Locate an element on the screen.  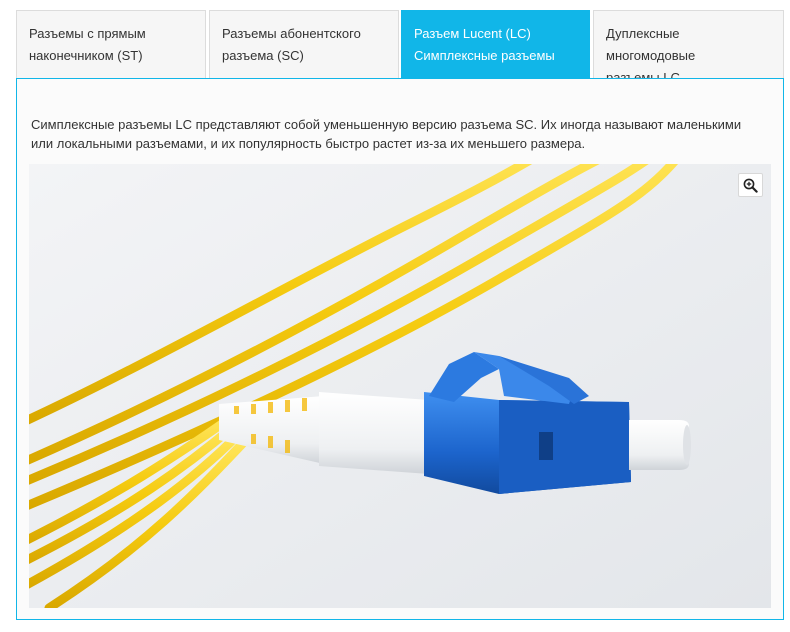
tab-st-connectors: Разъемы с прямым наконечником (ST) is located at coordinates (111, 44).